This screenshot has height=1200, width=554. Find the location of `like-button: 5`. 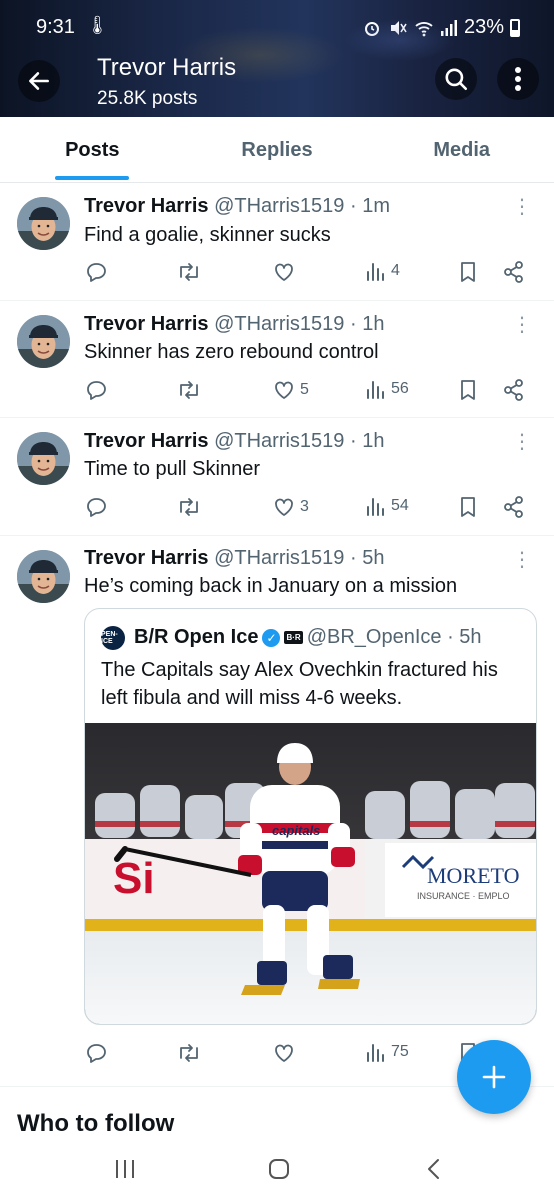

like-button: 5 is located at coordinates (290, 390).